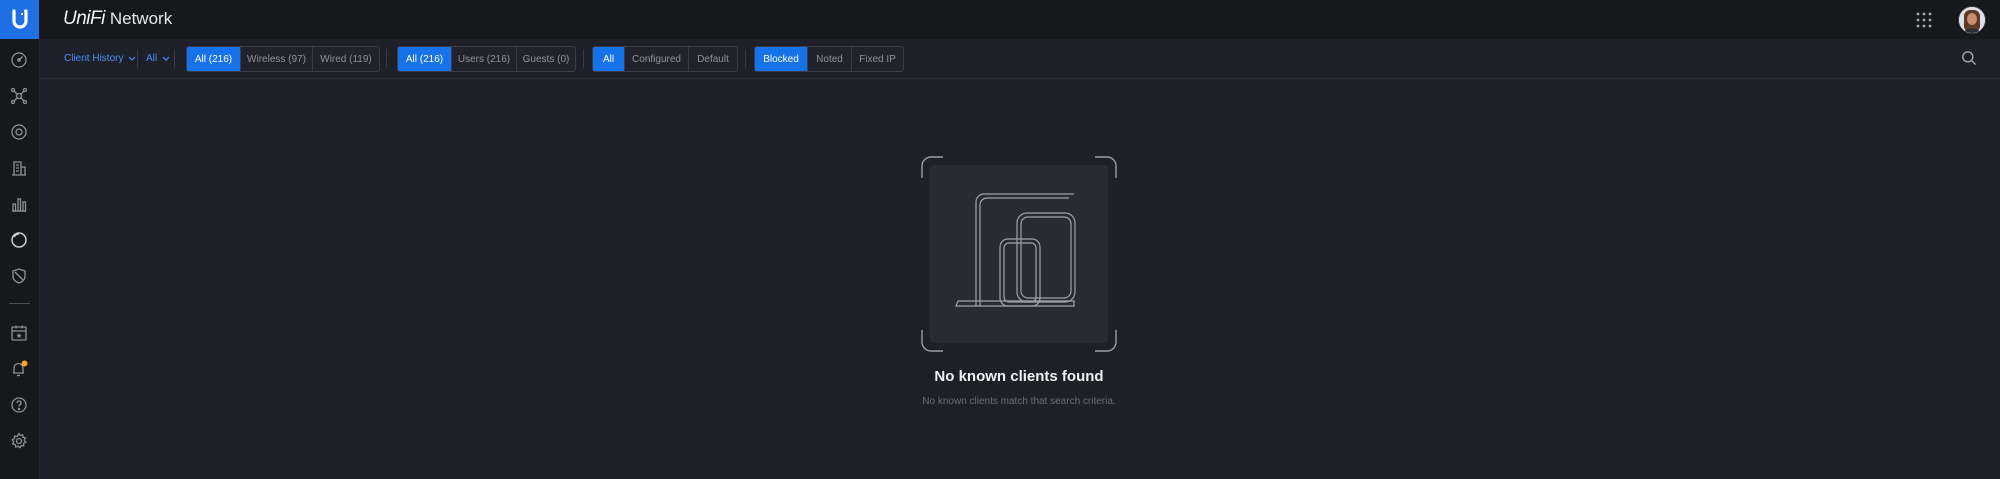 This screenshot has width=2000, height=479. What do you see at coordinates (94, 58) in the screenshot?
I see `client-history-label: Client History` at bounding box center [94, 58].